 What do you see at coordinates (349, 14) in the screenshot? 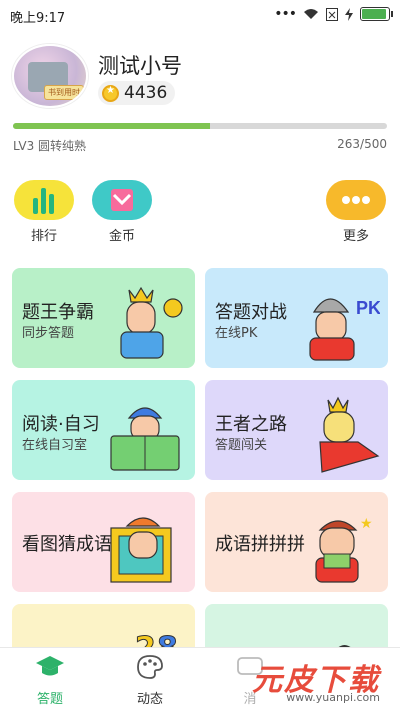
I see `charging-icon` at bounding box center [349, 14].